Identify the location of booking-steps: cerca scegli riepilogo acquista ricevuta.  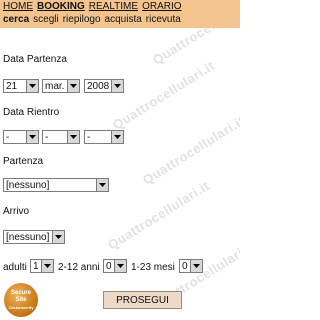
(92, 19).